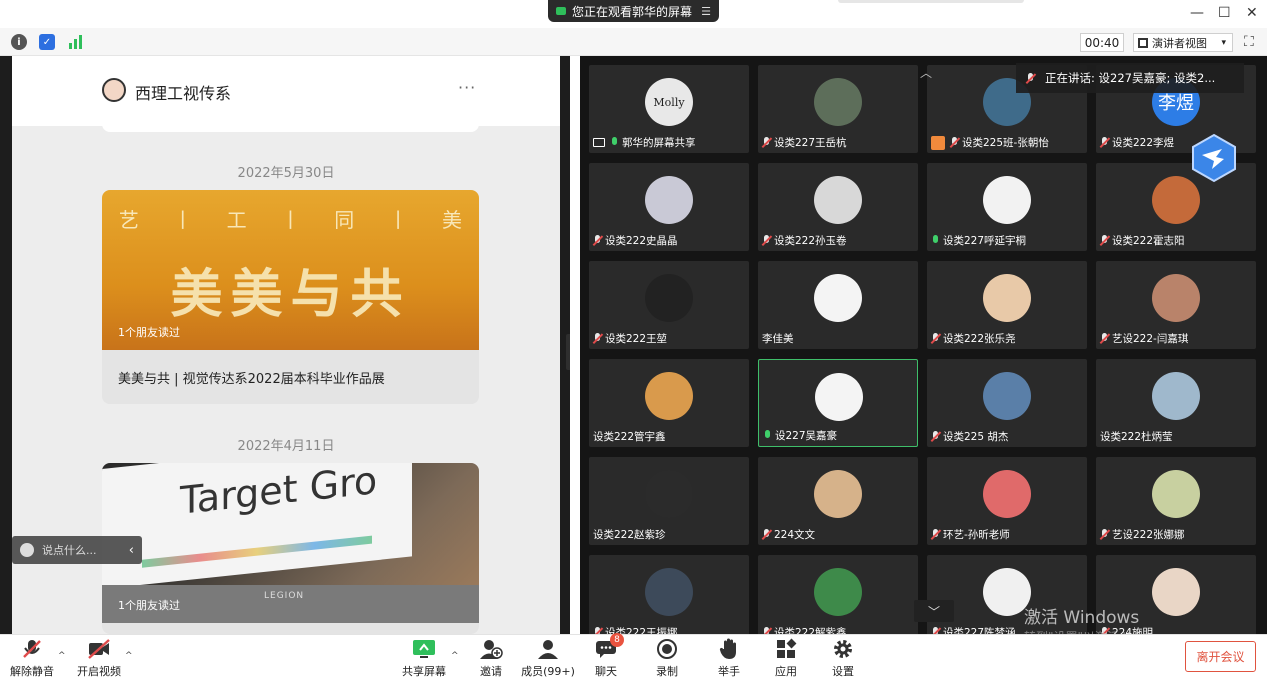  What do you see at coordinates (129, 656) in the screenshot?
I see `video-options-caret: ^` at bounding box center [129, 656].